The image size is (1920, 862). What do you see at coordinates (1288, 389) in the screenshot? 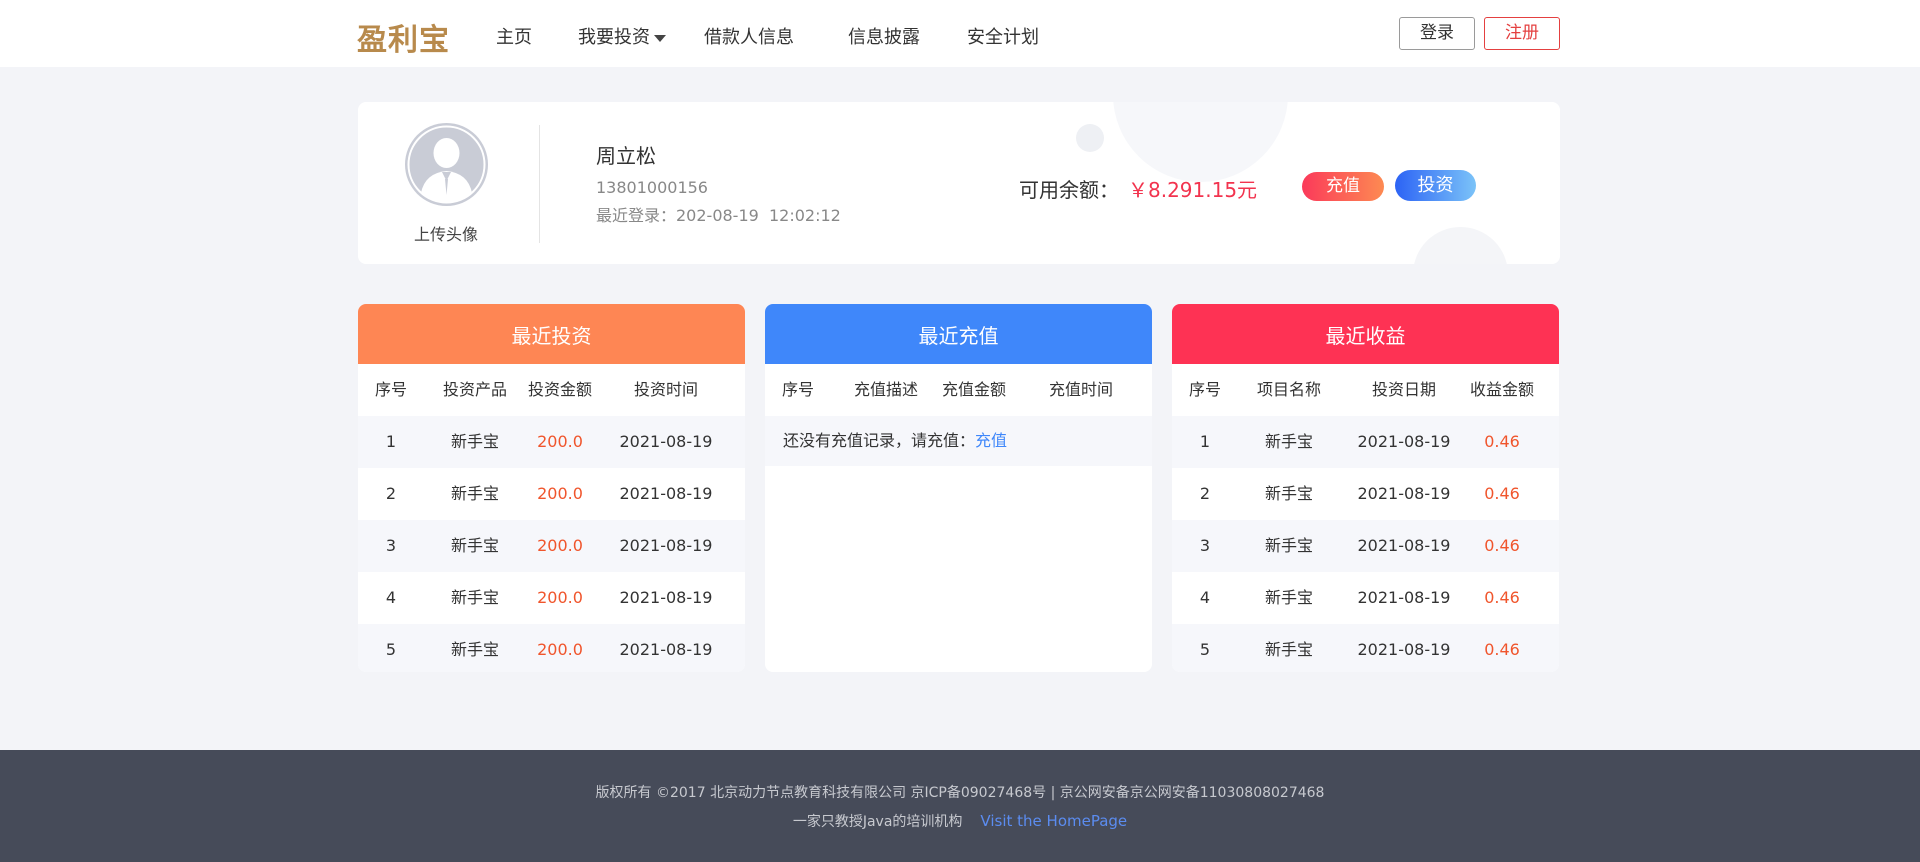
I see `column-header: 项目名称` at bounding box center [1288, 389].